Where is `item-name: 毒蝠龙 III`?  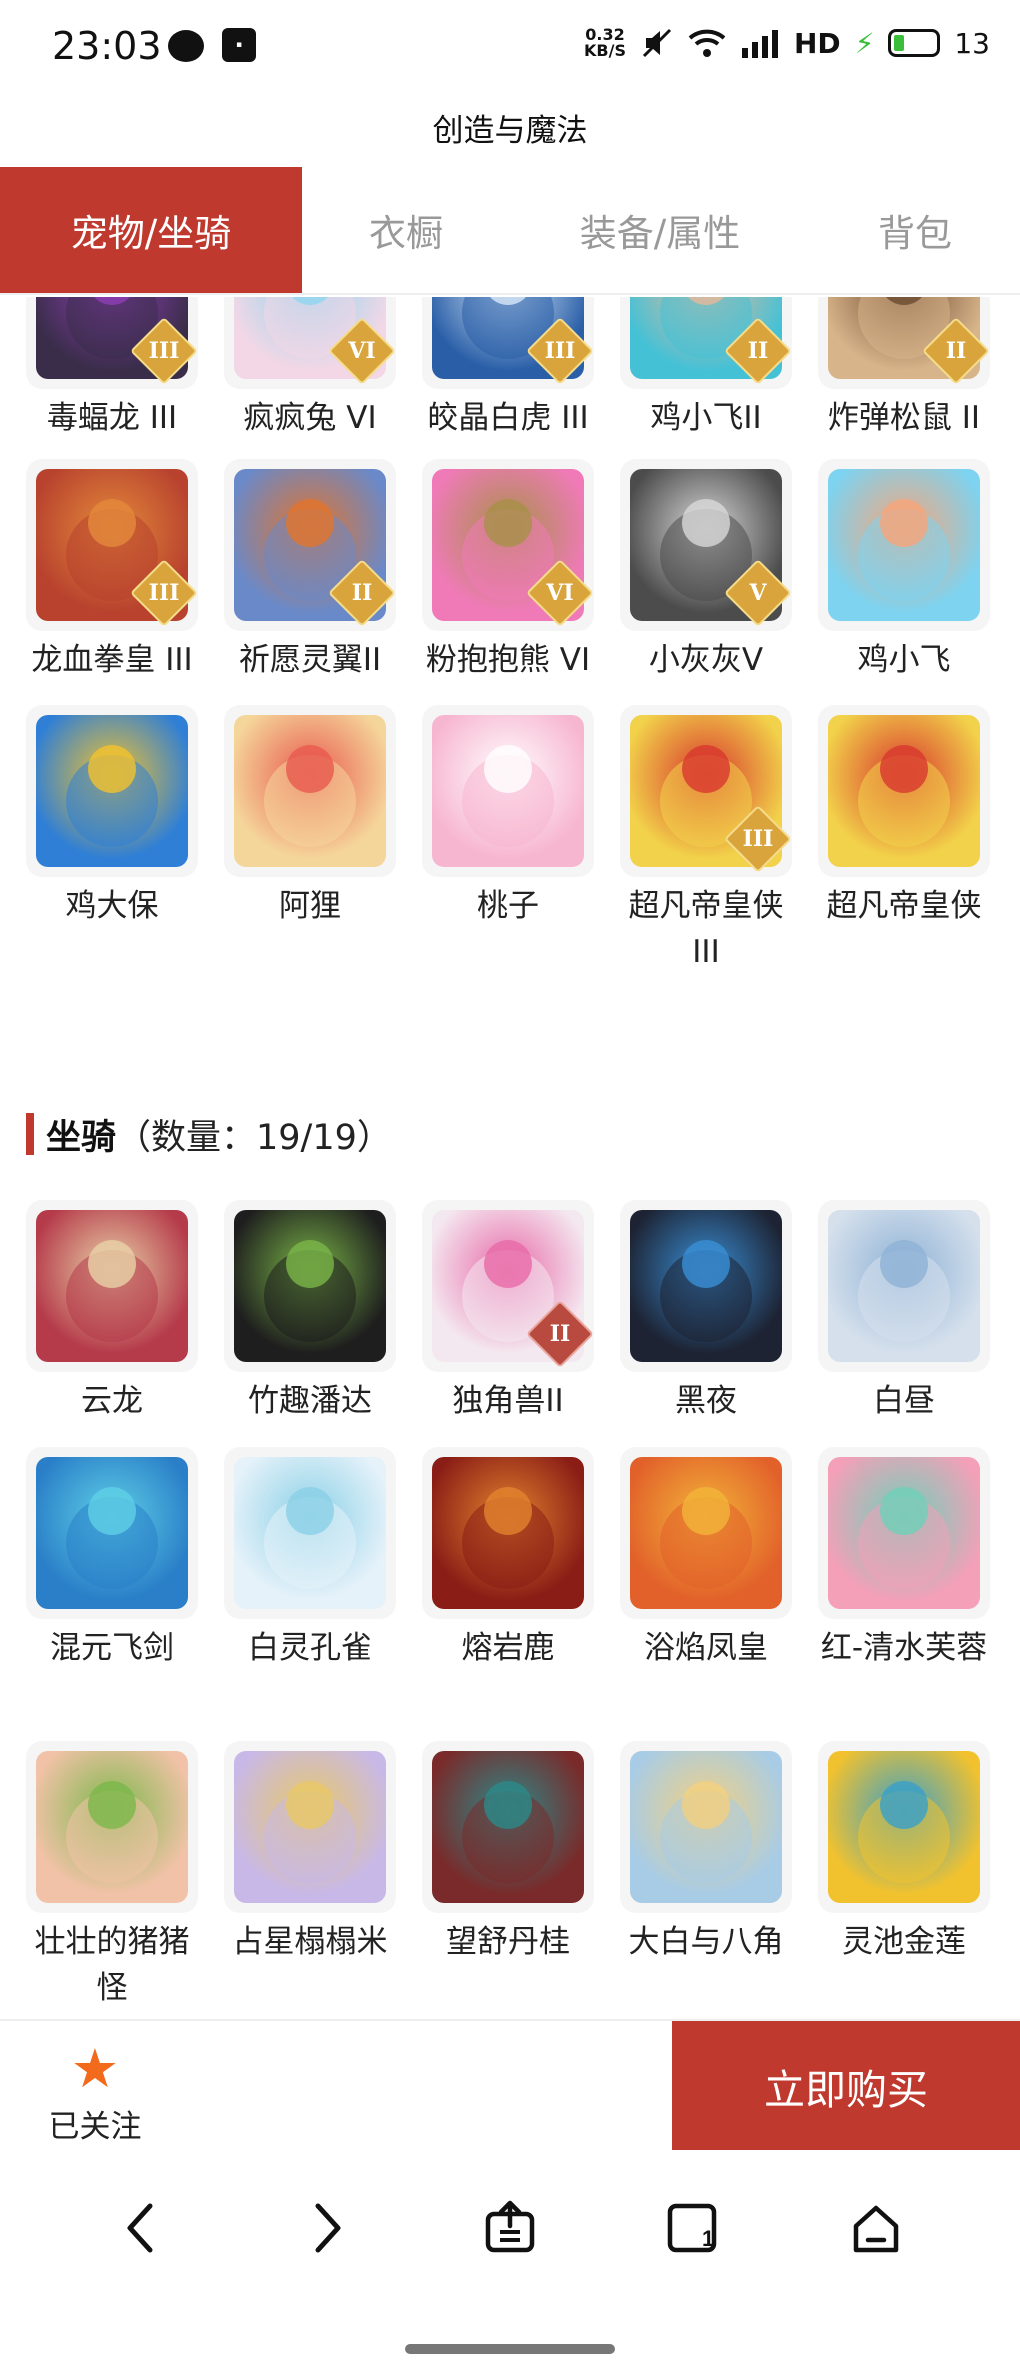 item-name: 毒蝠龙 III is located at coordinates (112, 418).